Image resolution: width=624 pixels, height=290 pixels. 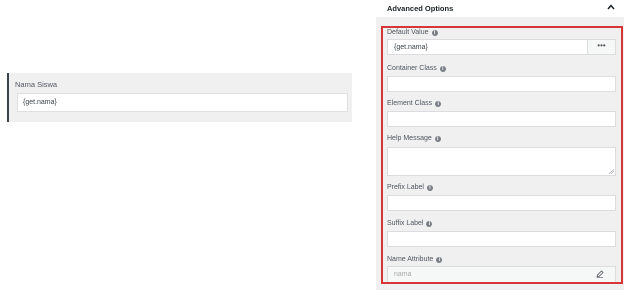 I want to click on prefix-label-input, so click(x=501, y=203).